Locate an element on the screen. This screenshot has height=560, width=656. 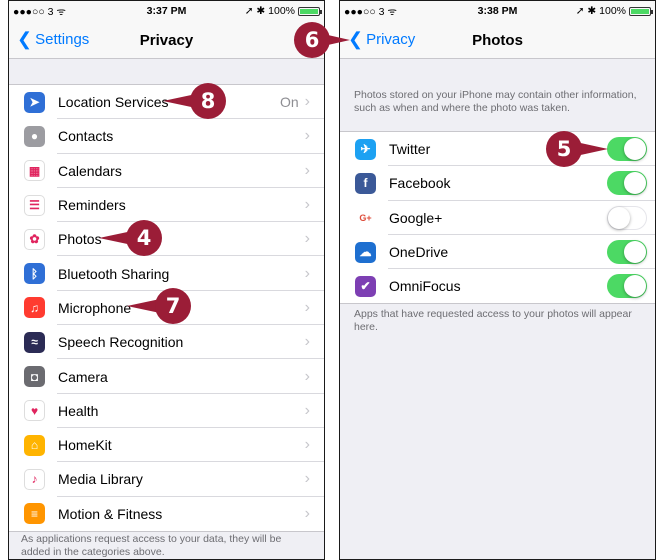
privacy-item-motion-fitness: ≡ Motion & Fitness › is located at coordinates (166, 514).